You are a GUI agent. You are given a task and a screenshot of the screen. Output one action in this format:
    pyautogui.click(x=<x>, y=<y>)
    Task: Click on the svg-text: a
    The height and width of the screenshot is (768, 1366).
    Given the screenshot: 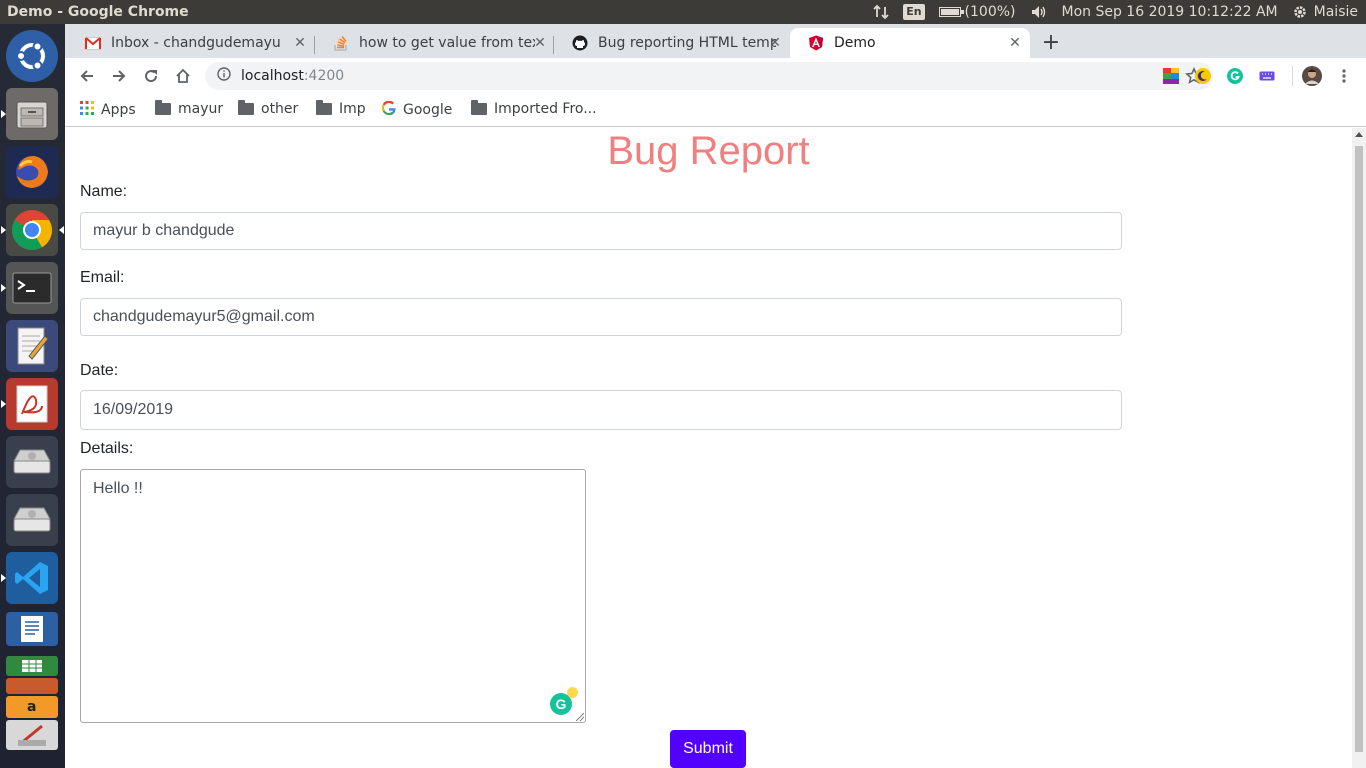 What is the action you would take?
    pyautogui.click(x=31, y=707)
    